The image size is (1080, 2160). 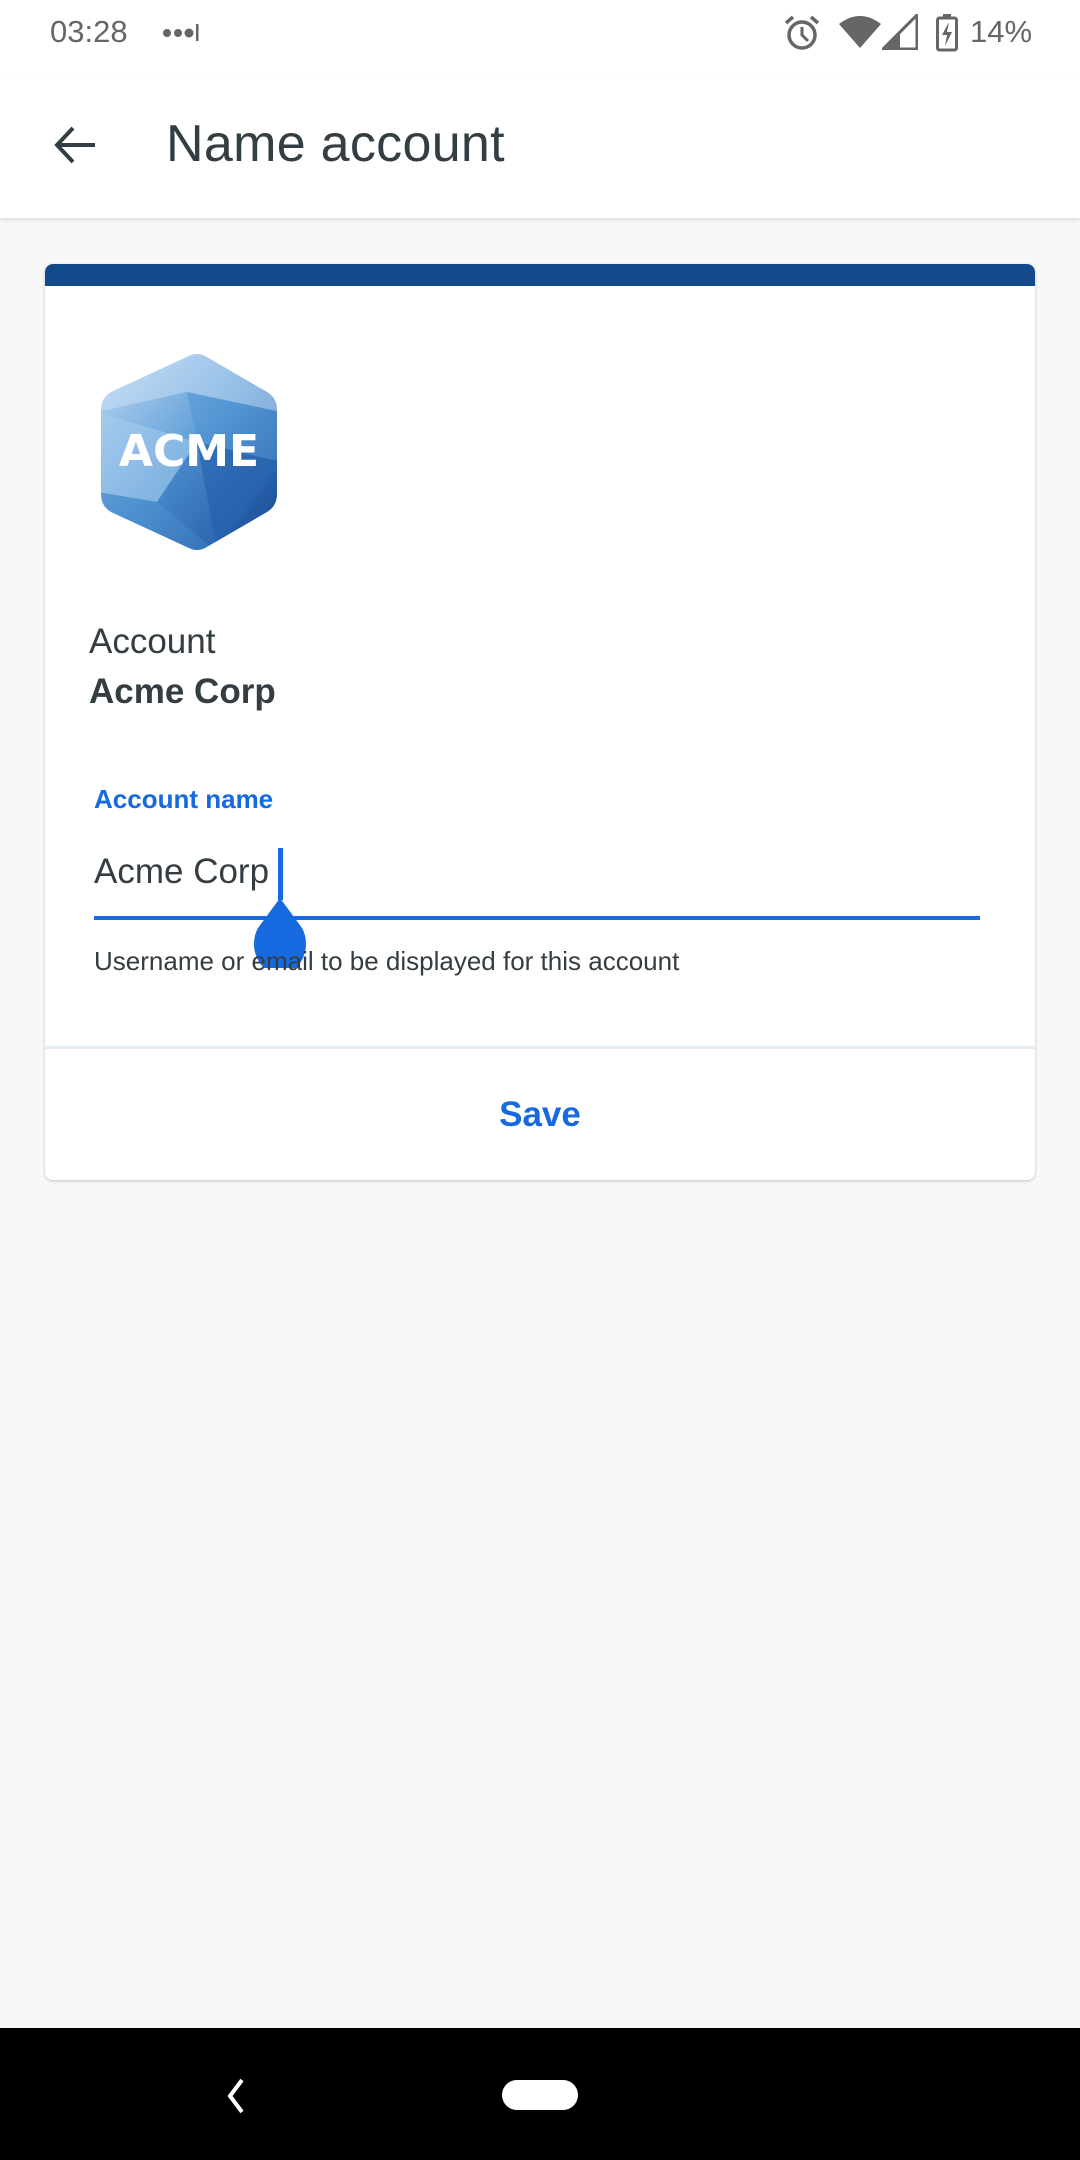 I want to click on account-name-input, so click(x=537, y=872).